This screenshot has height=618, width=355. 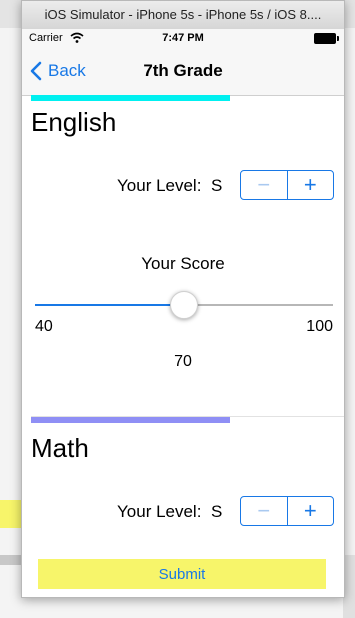 What do you see at coordinates (264, 511) in the screenshot?
I see `math-level-decrement-button: −` at bounding box center [264, 511].